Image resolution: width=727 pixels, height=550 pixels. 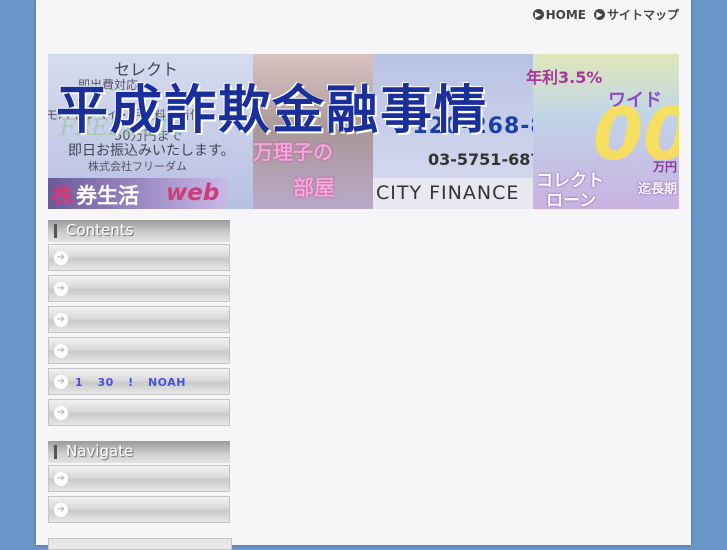 What do you see at coordinates (140, 544) in the screenshot?
I see `next-section-heading` at bounding box center [140, 544].